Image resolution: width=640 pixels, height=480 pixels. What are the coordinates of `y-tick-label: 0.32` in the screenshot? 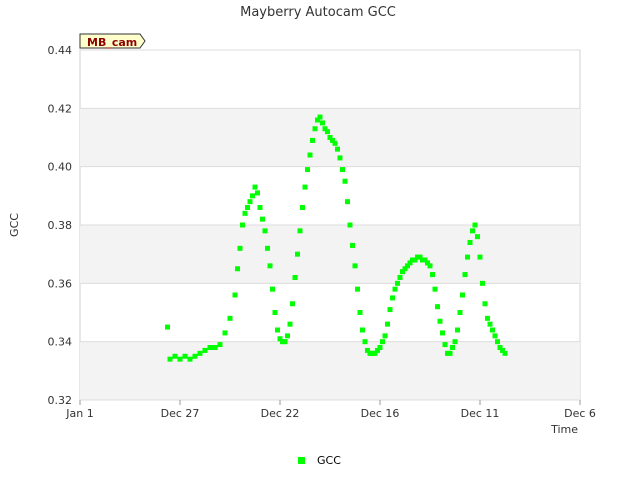 It's located at (60, 400).